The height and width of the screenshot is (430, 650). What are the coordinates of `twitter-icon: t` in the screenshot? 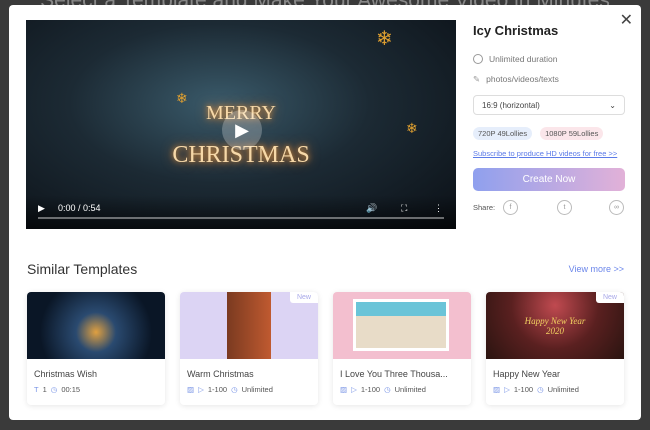 It's located at (564, 207).